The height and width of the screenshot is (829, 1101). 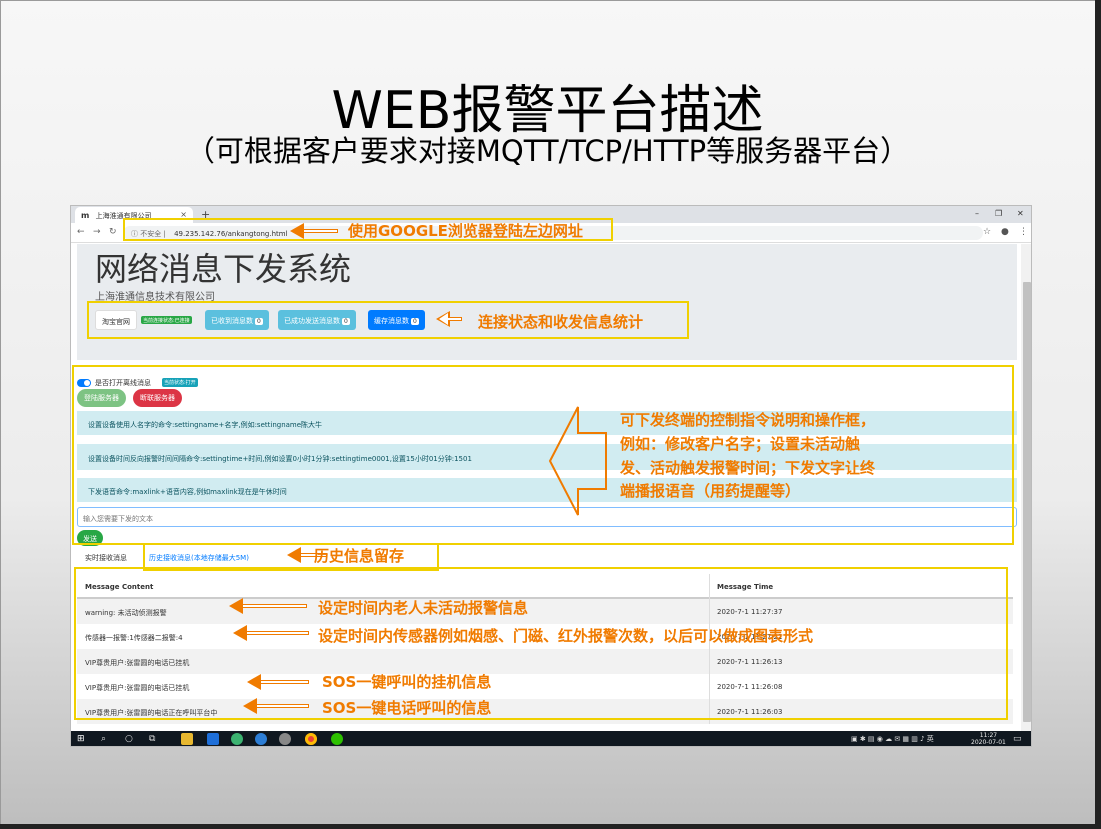 I want to click on sent-count-button: 已成功发送消息数 0, so click(x=317, y=320).